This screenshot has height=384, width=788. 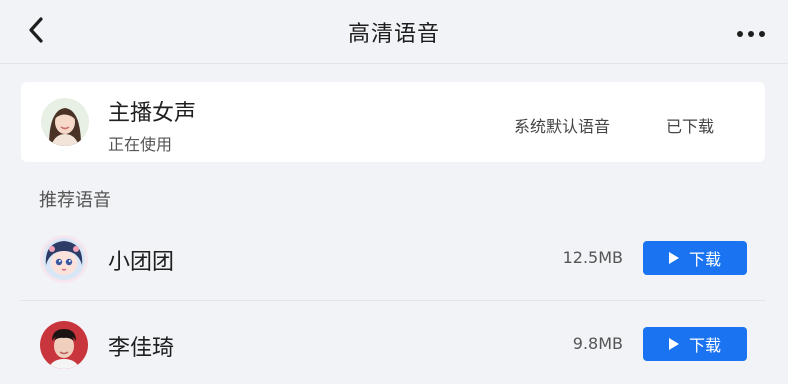 What do you see at coordinates (597, 343) in the screenshot?
I see `voice-file-size: 9.8MB` at bounding box center [597, 343].